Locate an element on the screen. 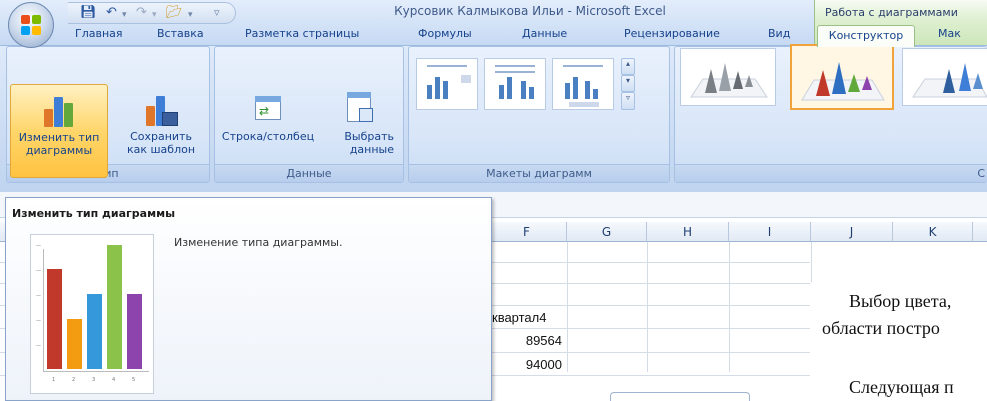 This screenshot has height=401, width=987. column-header-k: K is located at coordinates (933, 232).